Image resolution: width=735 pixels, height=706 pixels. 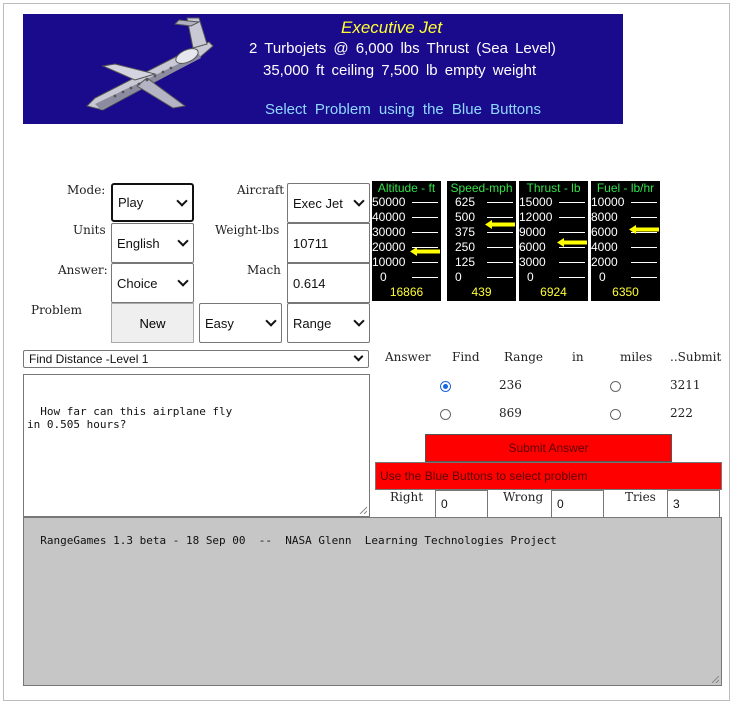 I want to click on tries-field: 3, so click(x=693, y=504).